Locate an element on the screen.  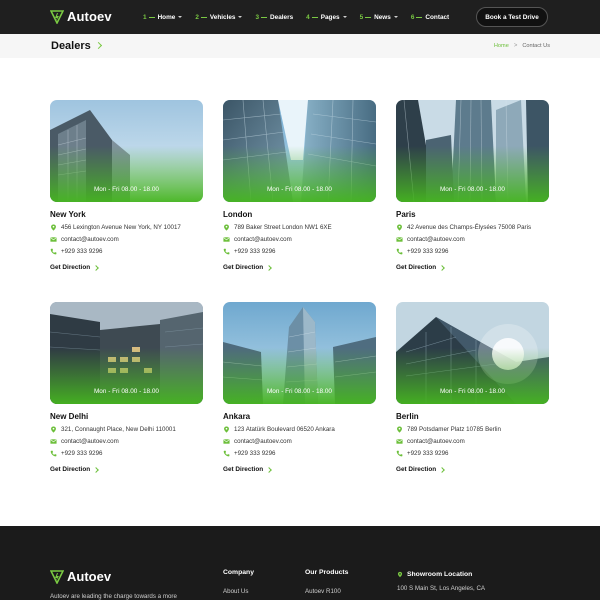
breadcrumb-home-link: Home is located at coordinates (501, 46).